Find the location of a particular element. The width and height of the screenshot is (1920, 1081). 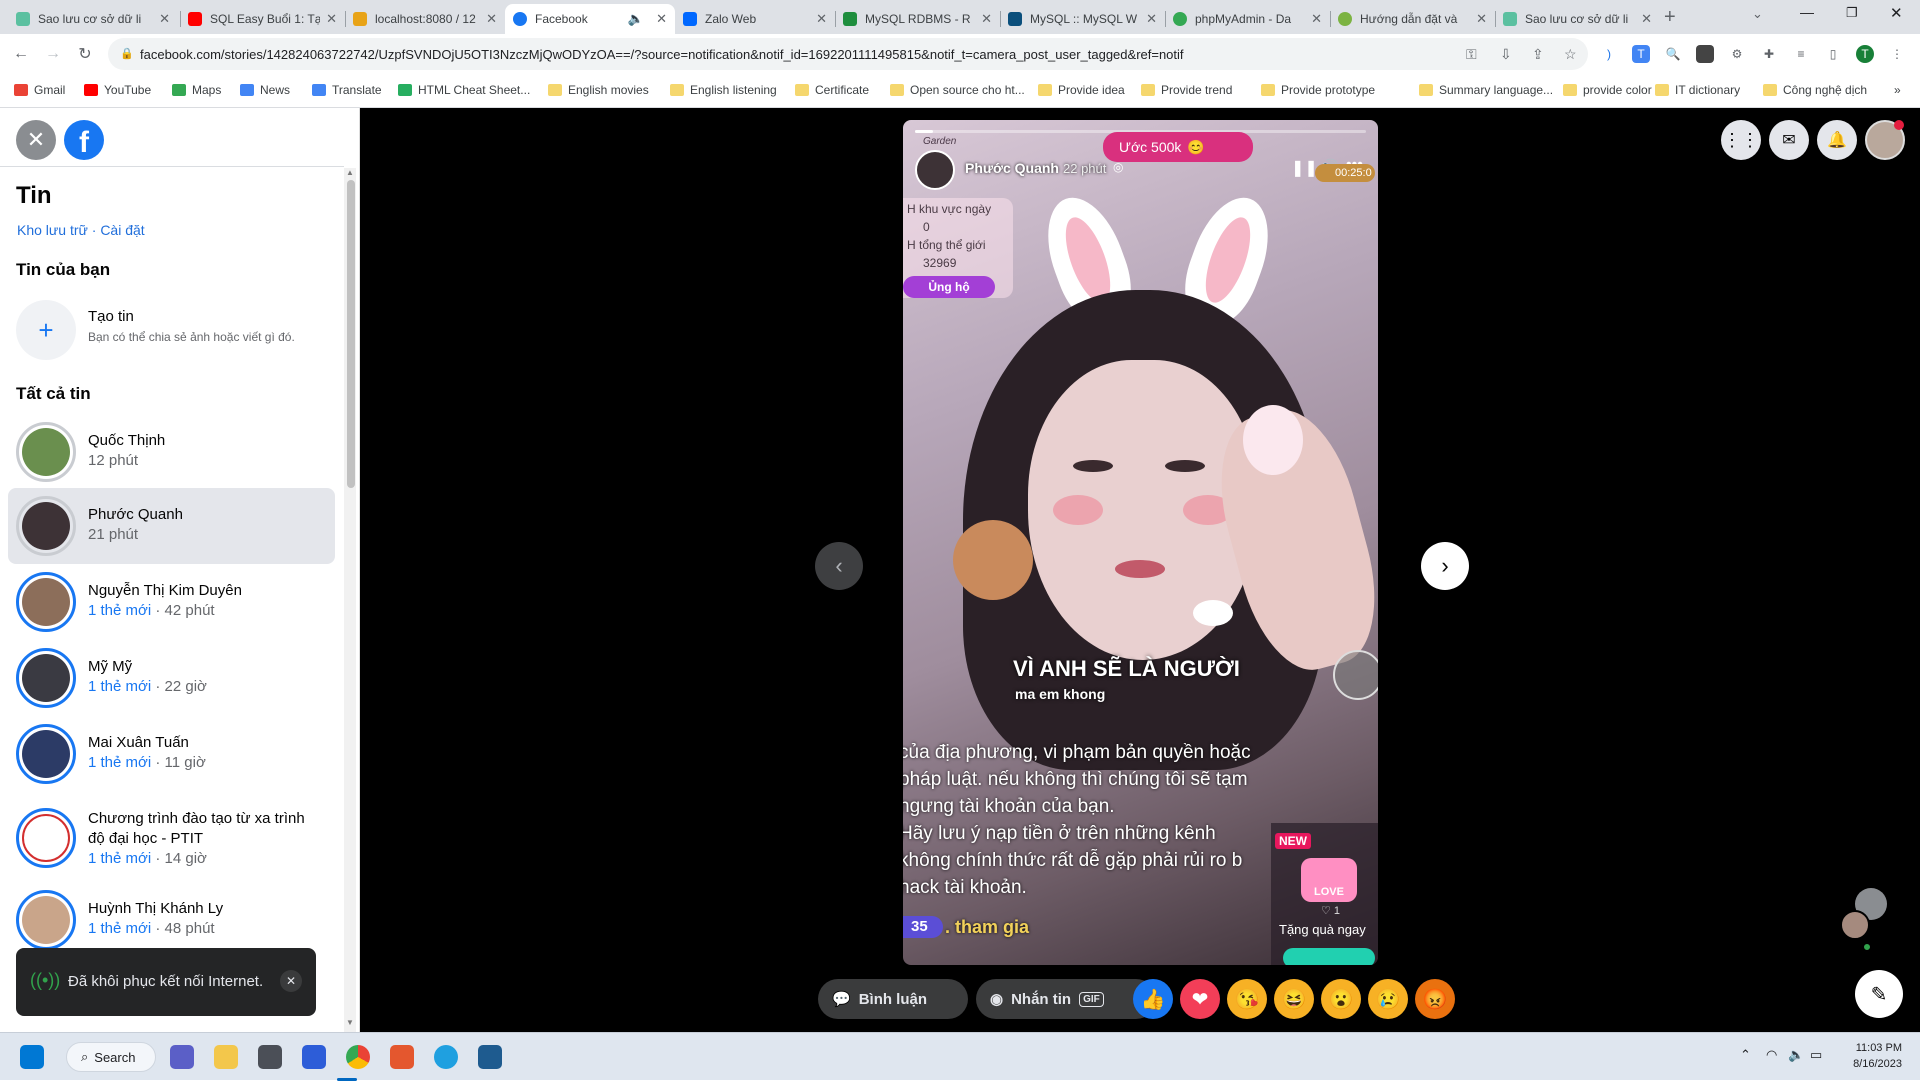

reaction-love-icon: ❤ is located at coordinates (1200, 999).